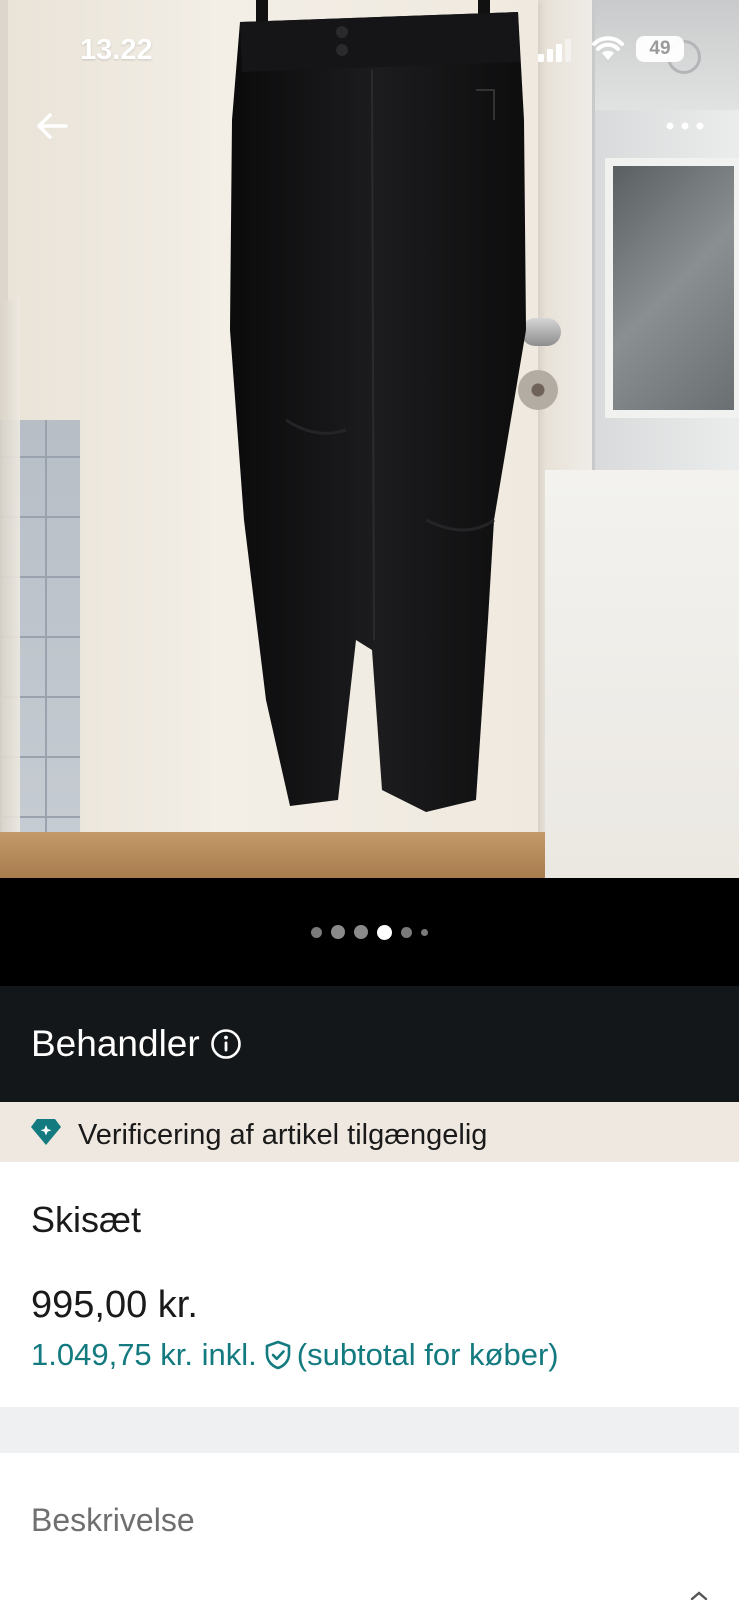  What do you see at coordinates (283, 1135) in the screenshot?
I see `verification-text: Verificering af artikel tilgængelig` at bounding box center [283, 1135].